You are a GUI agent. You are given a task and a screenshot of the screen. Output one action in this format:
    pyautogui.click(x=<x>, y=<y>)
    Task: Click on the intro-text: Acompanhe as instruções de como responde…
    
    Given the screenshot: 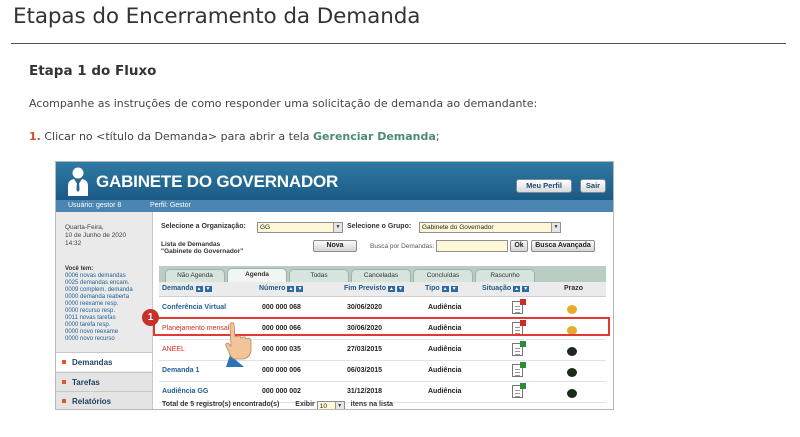 What is the action you would take?
    pyautogui.click(x=283, y=103)
    